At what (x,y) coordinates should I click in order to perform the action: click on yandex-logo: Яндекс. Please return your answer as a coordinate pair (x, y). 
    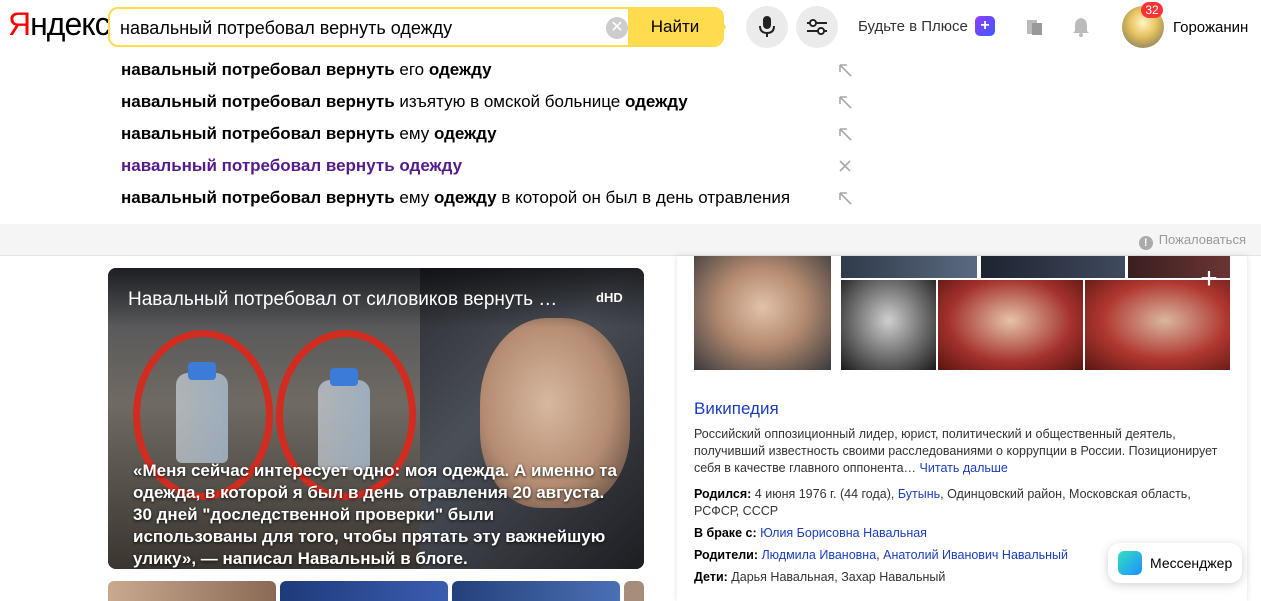
    Looking at the image, I should click on (59, 24).